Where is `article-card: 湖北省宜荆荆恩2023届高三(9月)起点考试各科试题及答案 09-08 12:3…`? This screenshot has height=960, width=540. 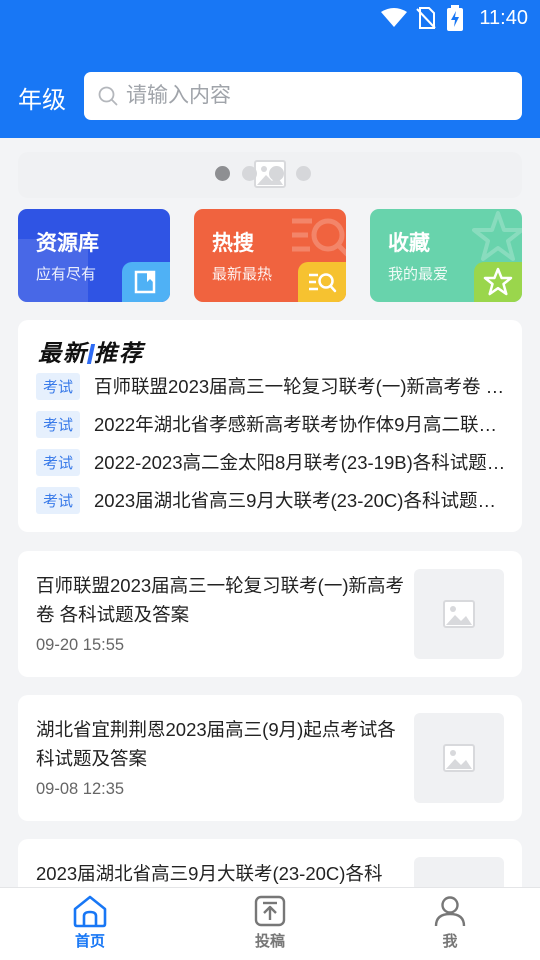
article-card: 湖北省宜荆荆恩2023届高三(9月)起点考试各科试题及答案 09-08 12:3… is located at coordinates (270, 758).